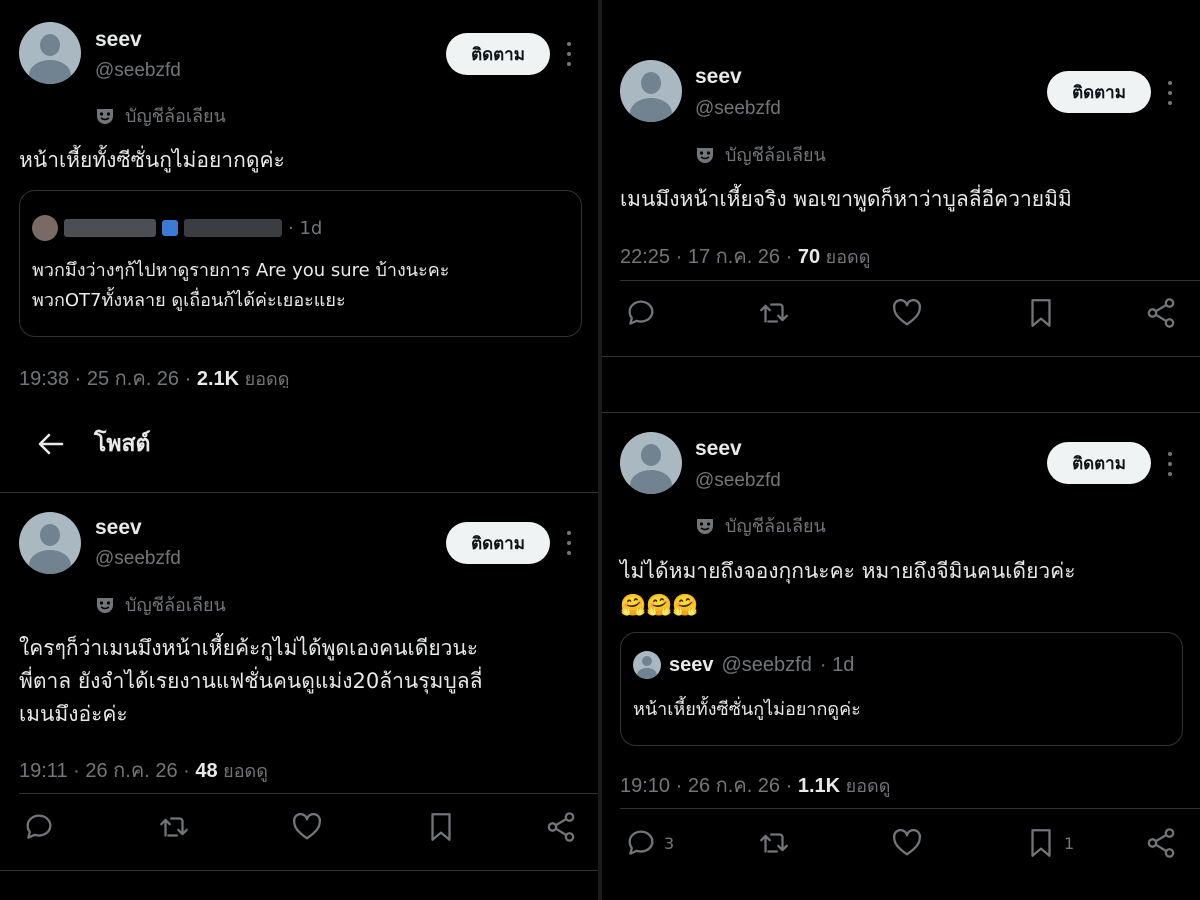 The height and width of the screenshot is (900, 1200). What do you see at coordinates (747, 709) in the screenshot?
I see `quoted-text: หน้าเหี้ยทั้งซีซั่นกูไม่อยากดูค่ะ` at bounding box center [747, 709].